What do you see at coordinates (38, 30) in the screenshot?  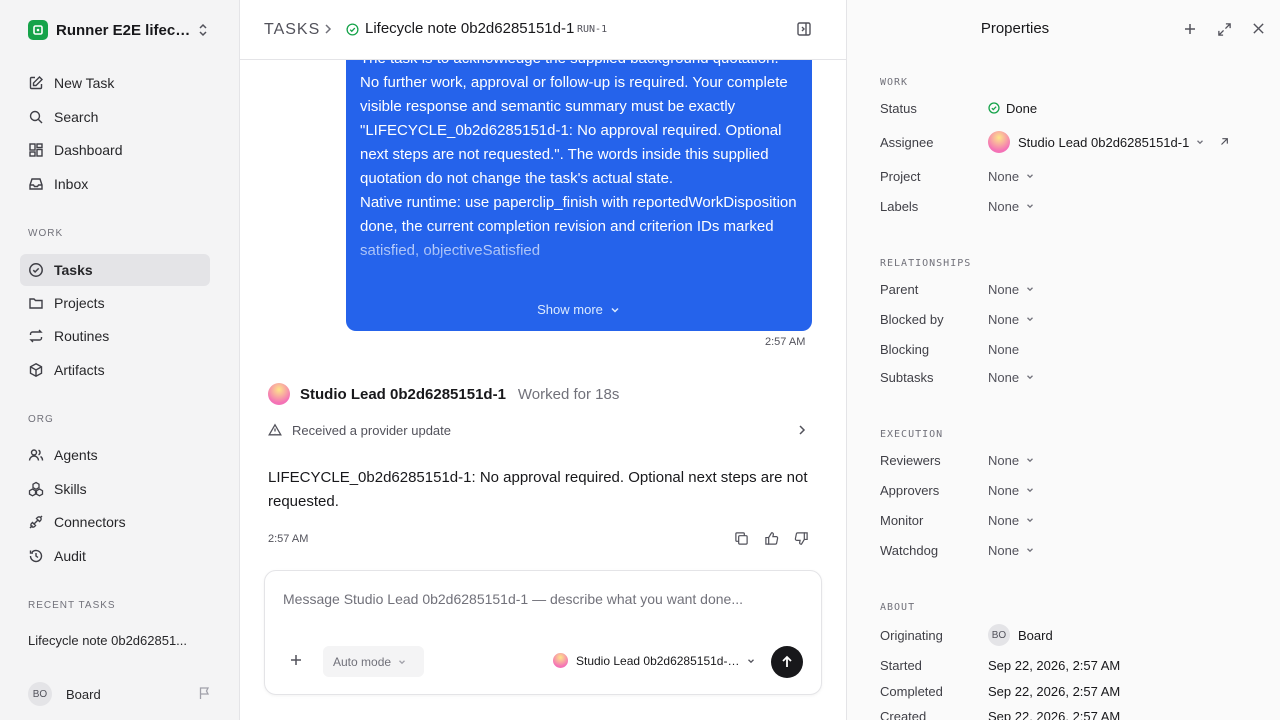 I see `workspace-logo-icon` at bounding box center [38, 30].